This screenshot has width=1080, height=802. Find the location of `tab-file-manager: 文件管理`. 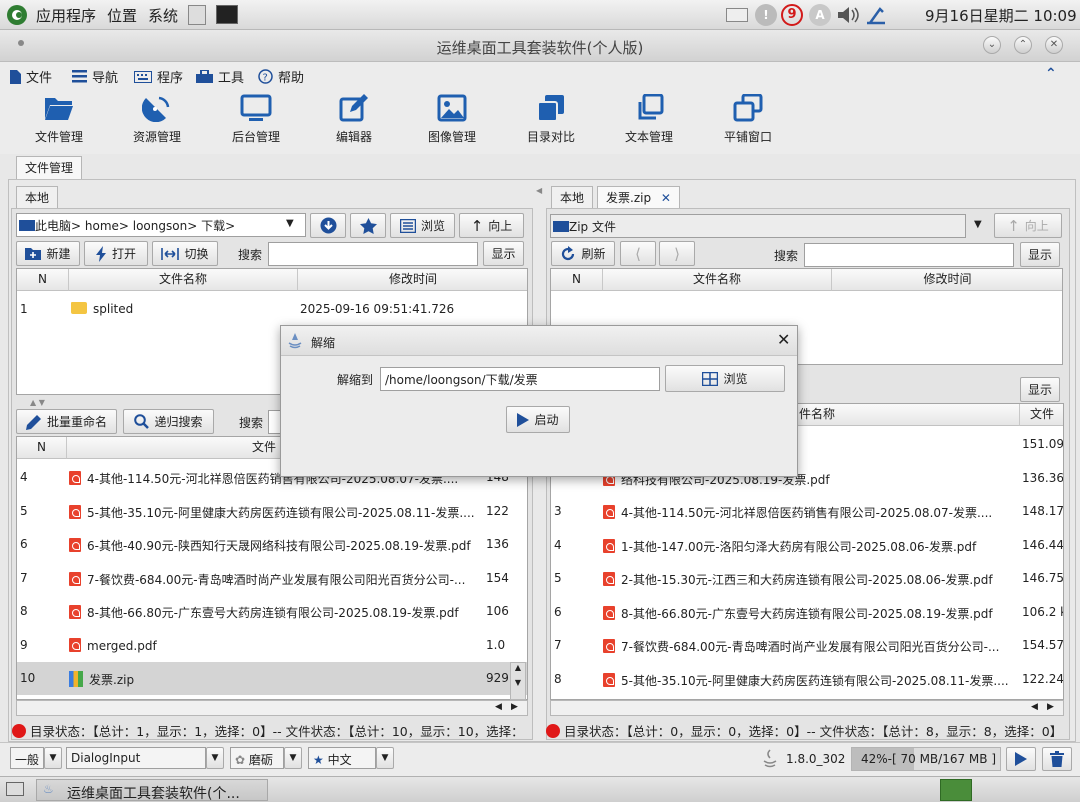

tab-file-manager: 文件管理 is located at coordinates (49, 168).